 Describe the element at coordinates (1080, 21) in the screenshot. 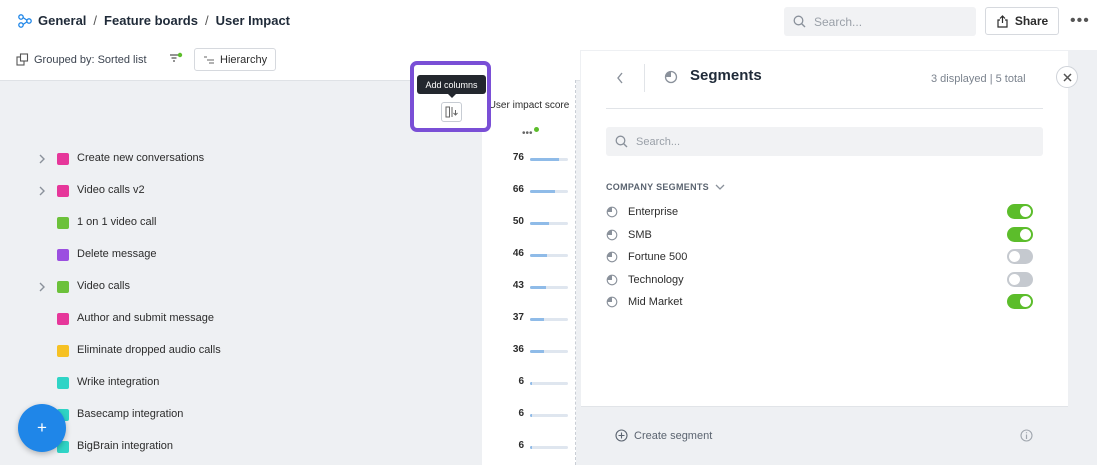

I see `more-options-icon: •••` at that location.